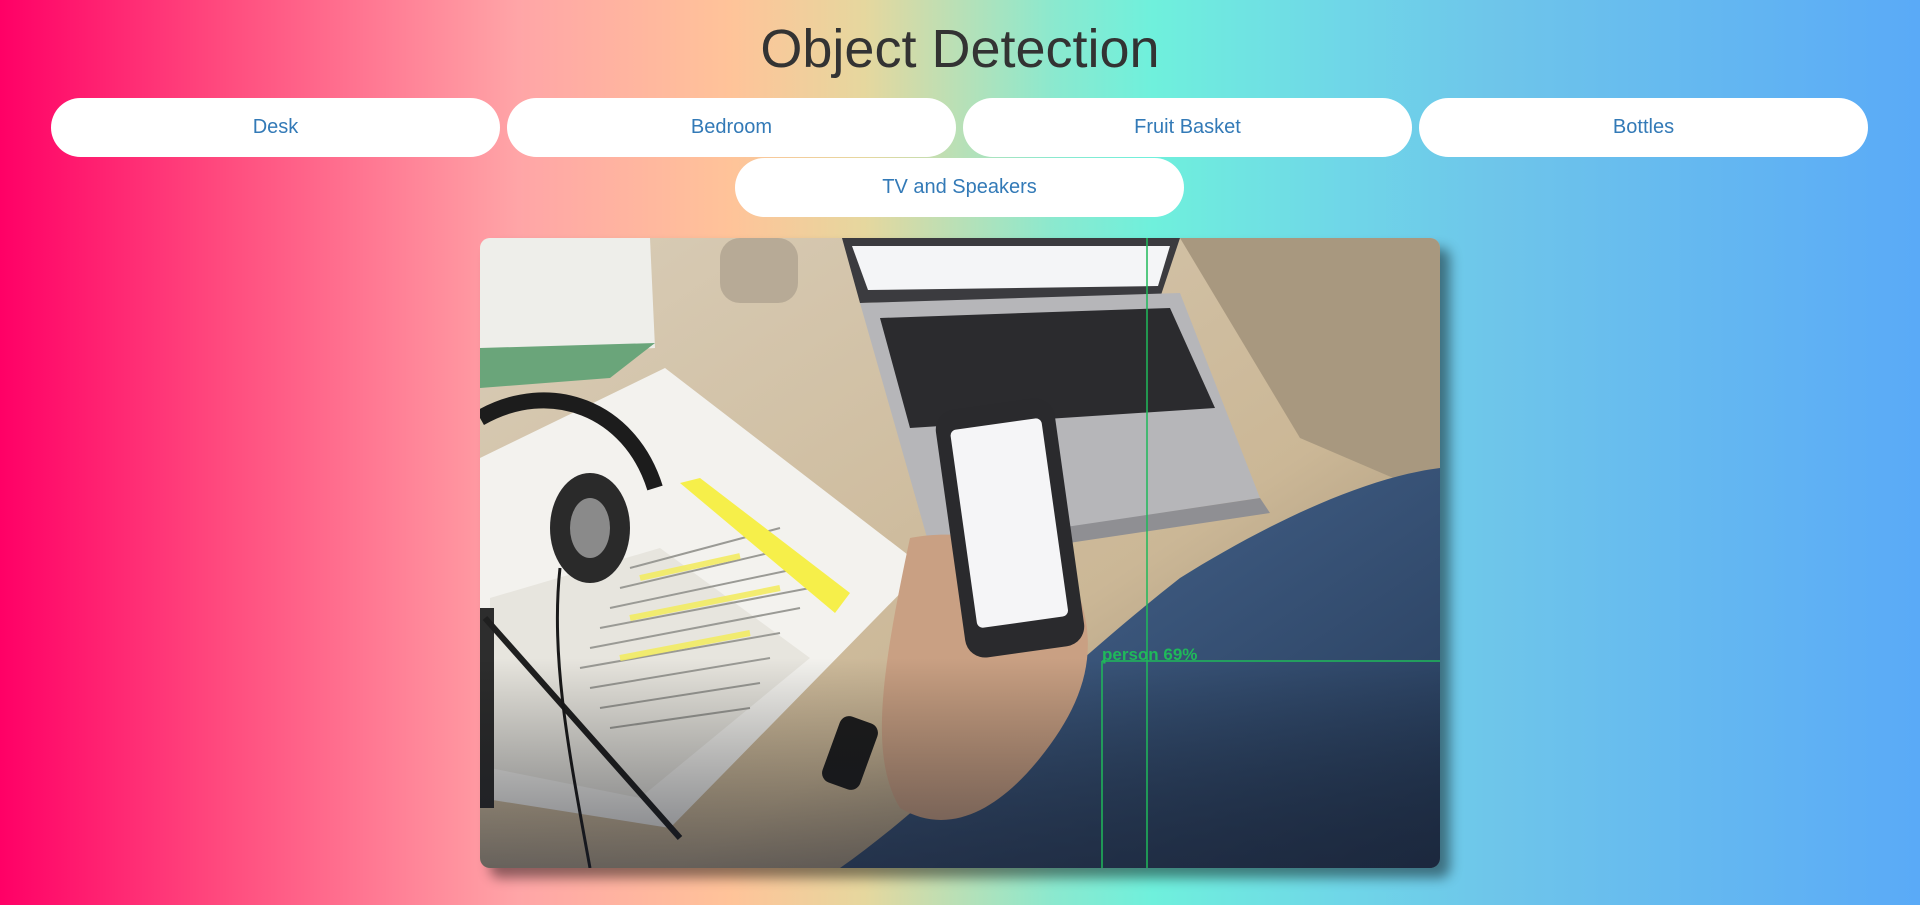  I want to click on page-title: Object Detection, so click(960, 49).